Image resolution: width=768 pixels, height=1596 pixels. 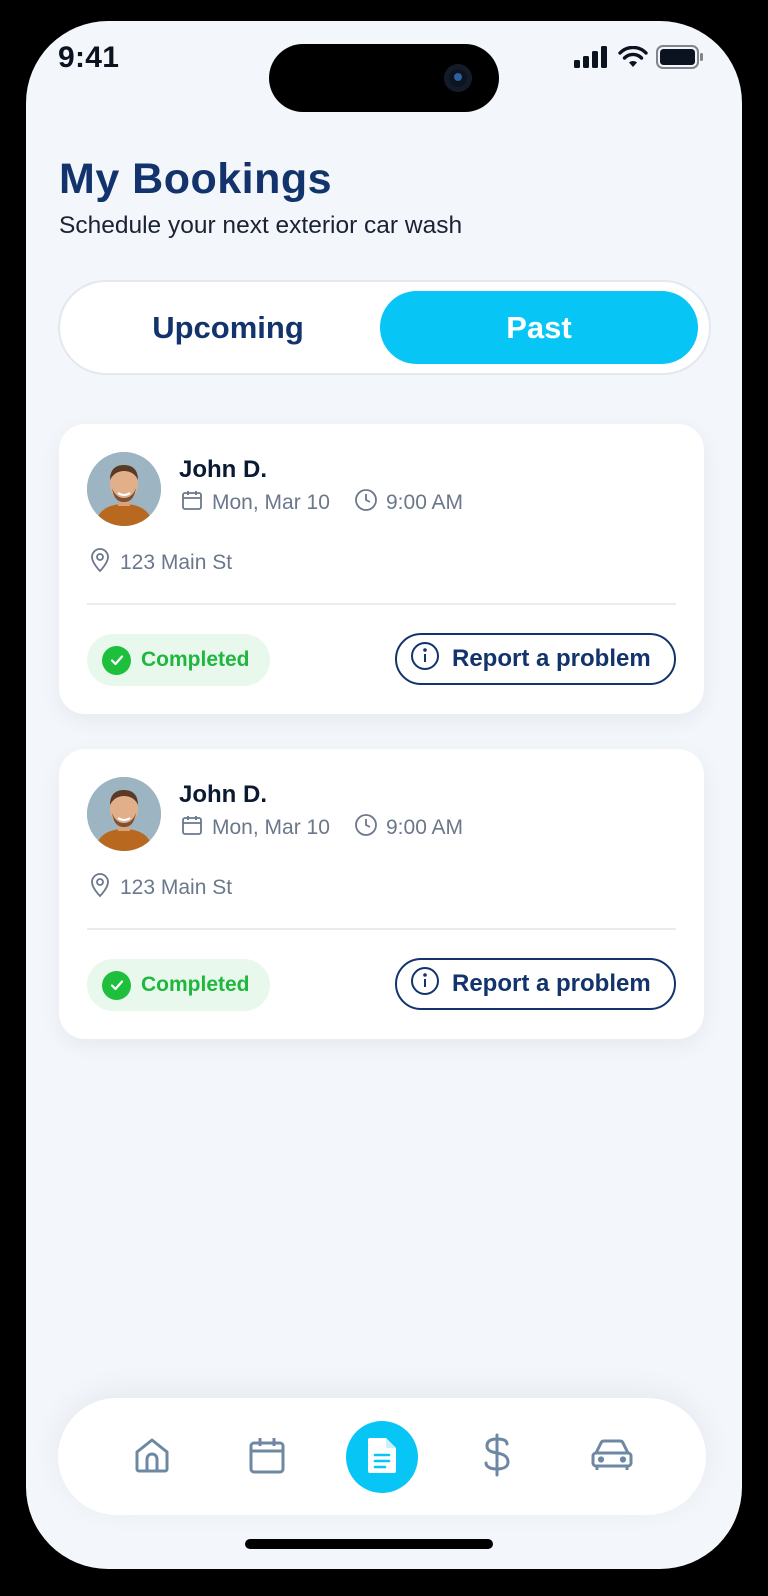 I want to click on nav-calendar, so click(x=267, y=1457).